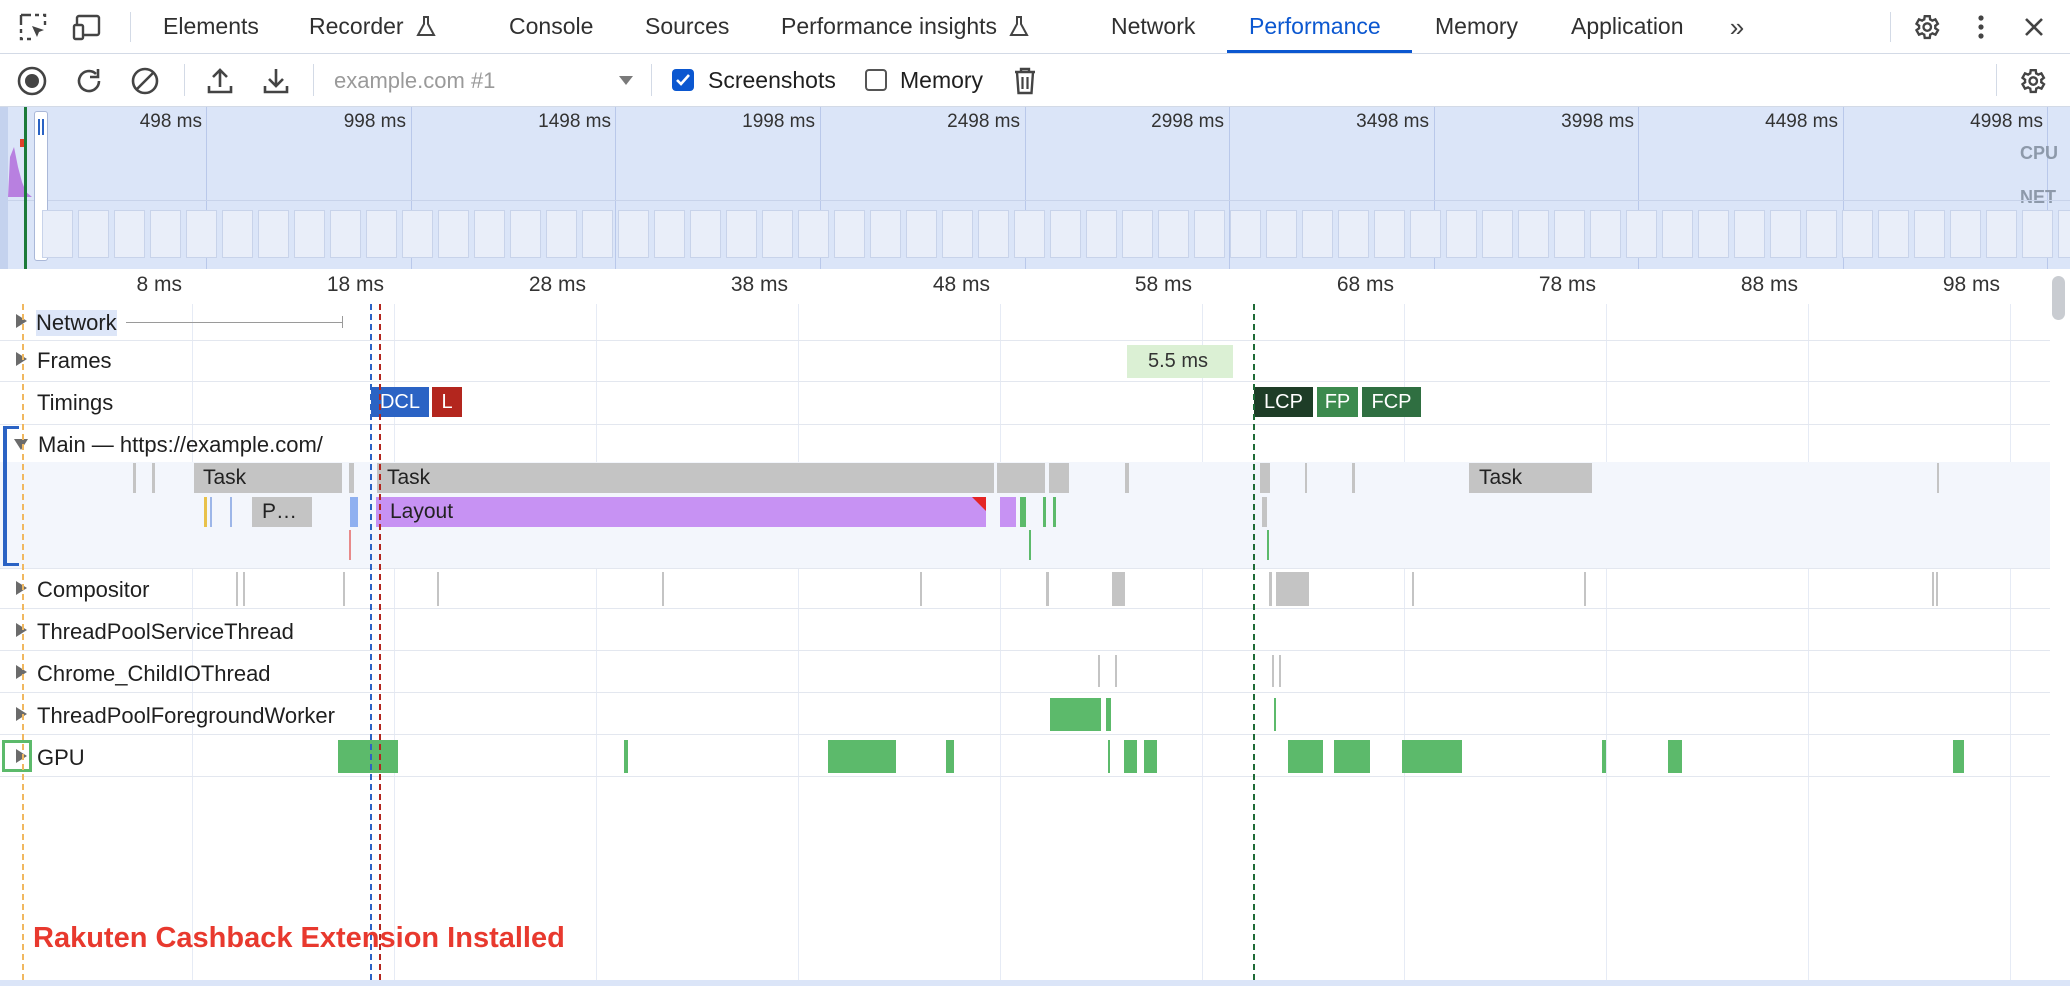  I want to click on memory-checkbox, so click(876, 80).